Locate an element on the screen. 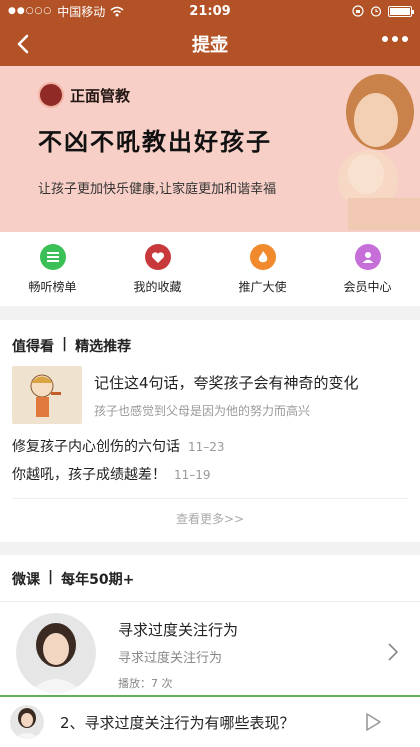  section-header: 值得看 | 精选推荐 is located at coordinates (71, 346).